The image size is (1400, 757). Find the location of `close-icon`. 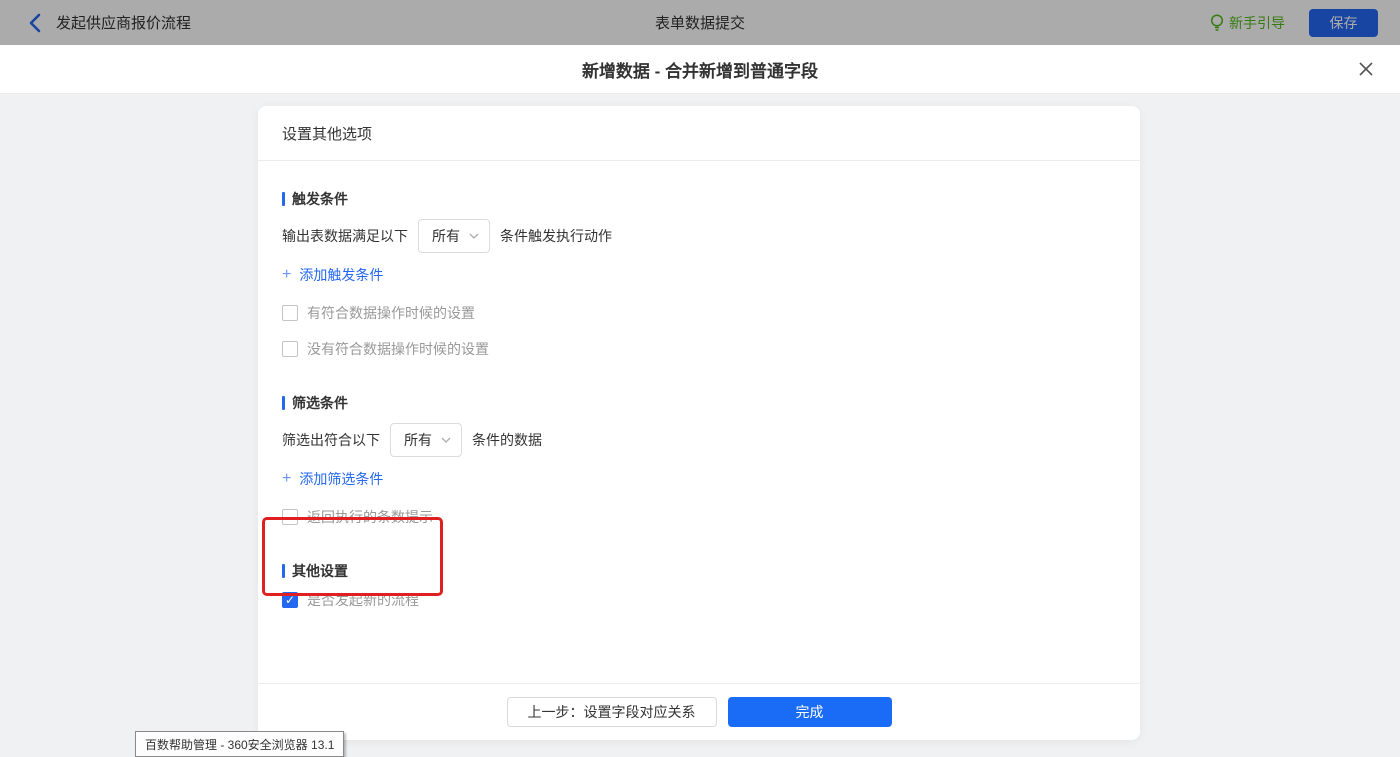

close-icon is located at coordinates (1366, 69).